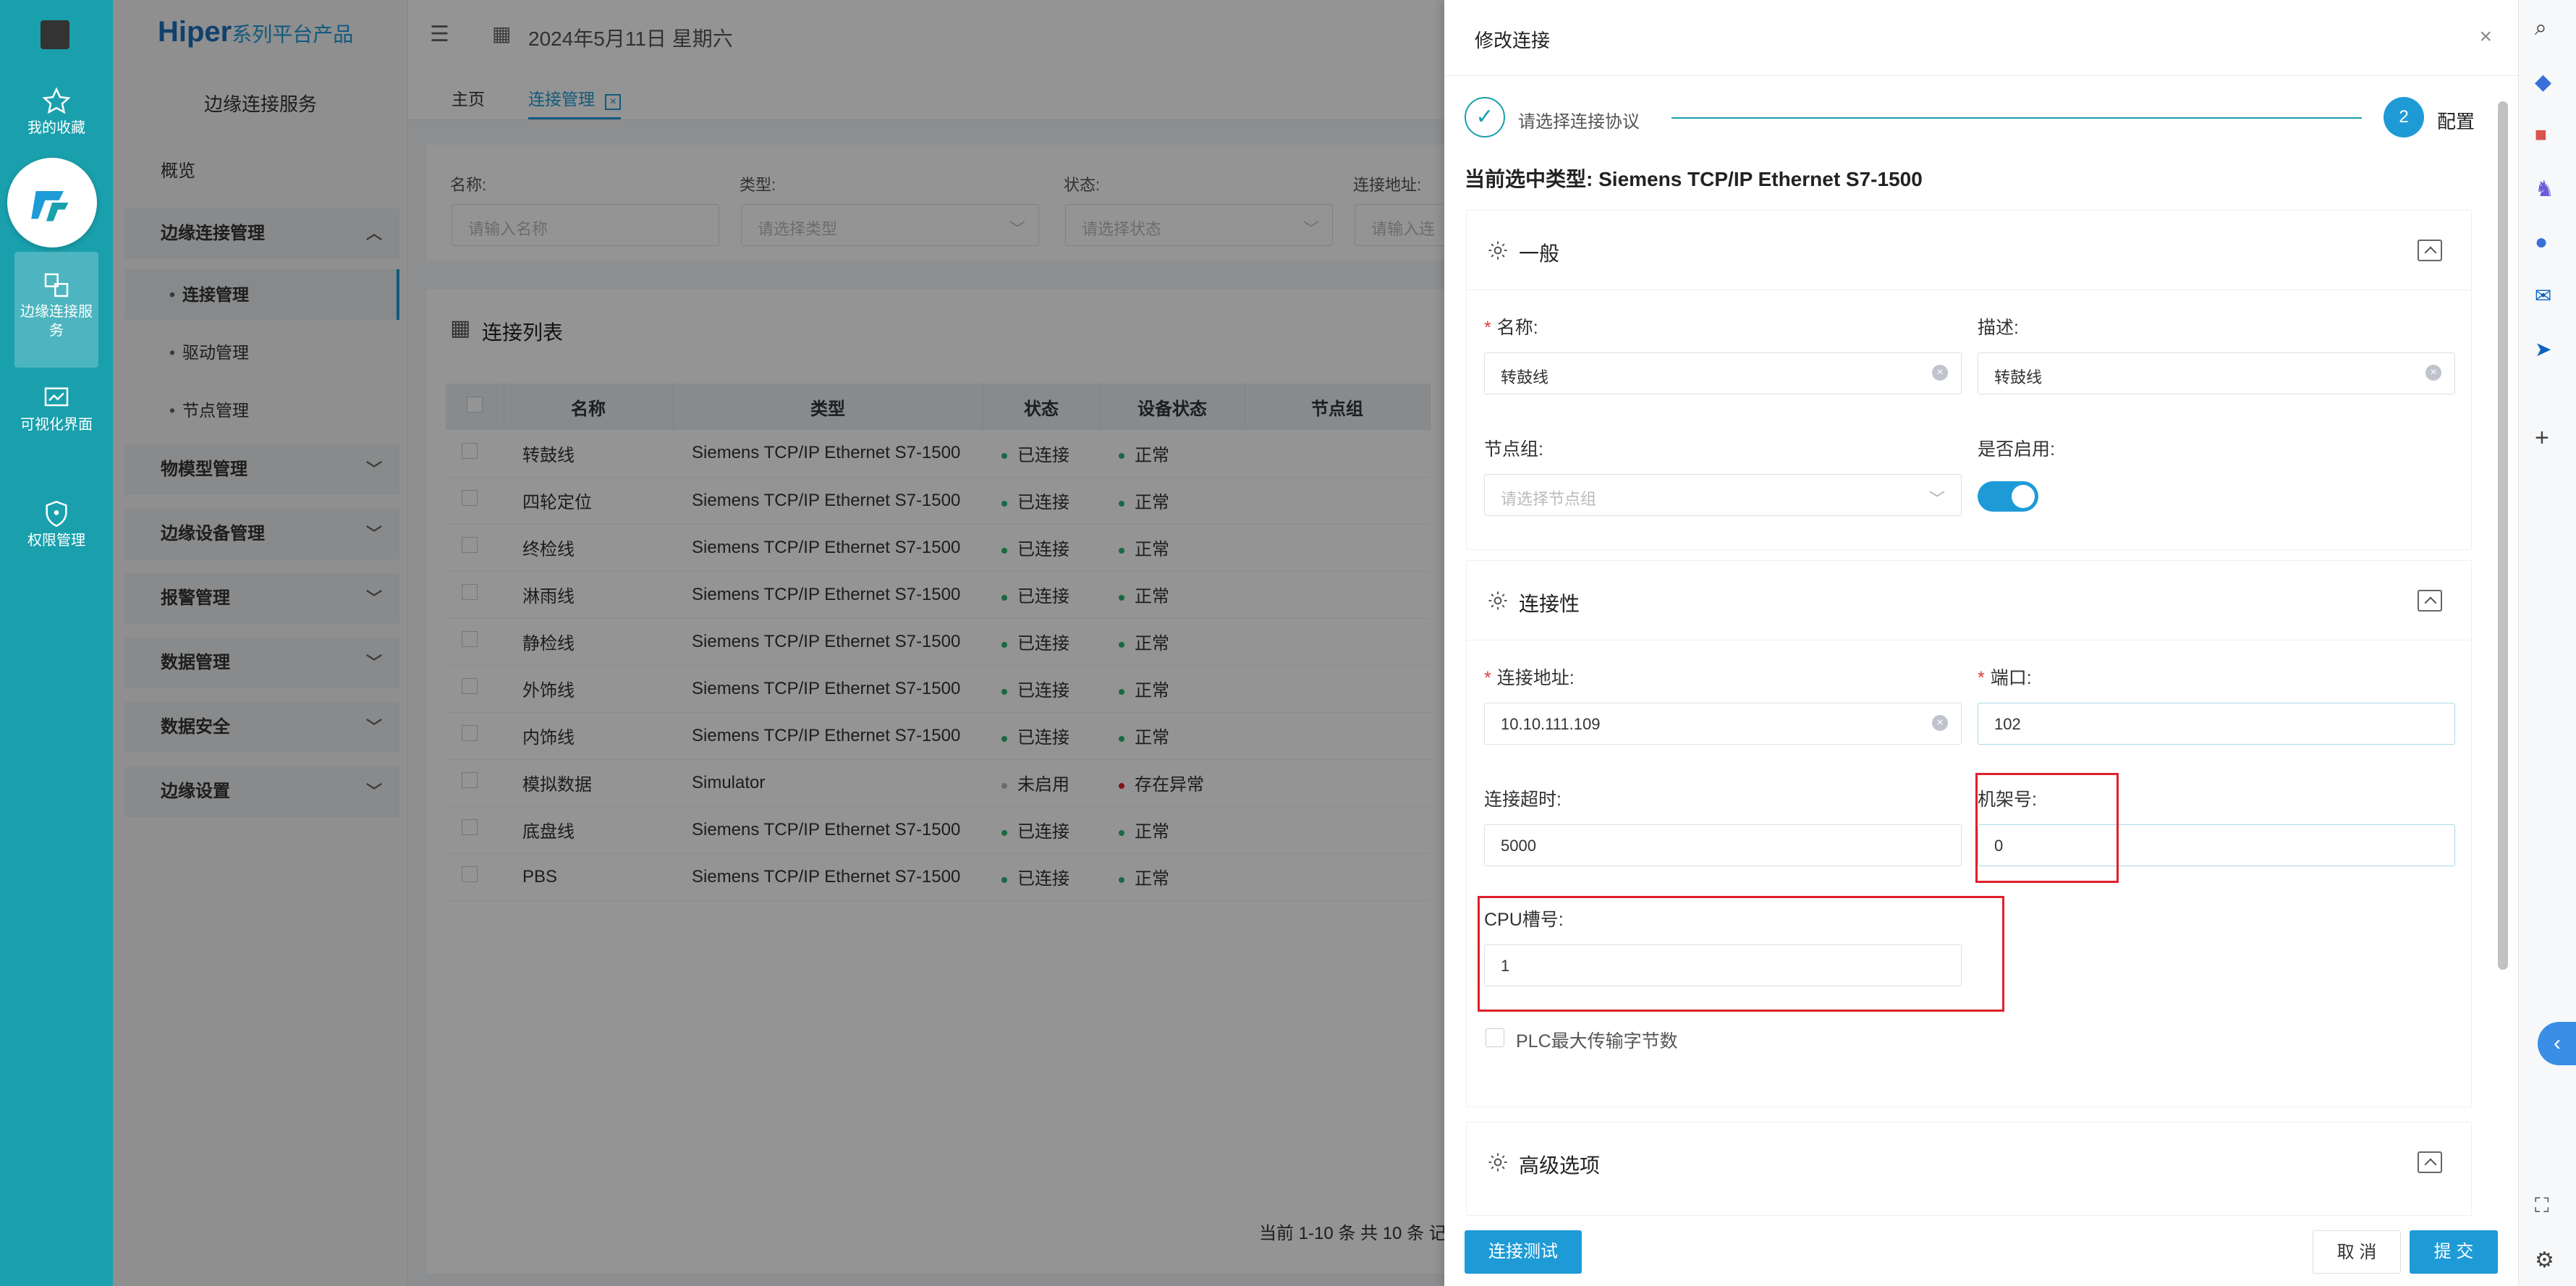  Describe the element at coordinates (56, 541) in the screenshot. I see `rail-item-label: 权限管理` at that location.